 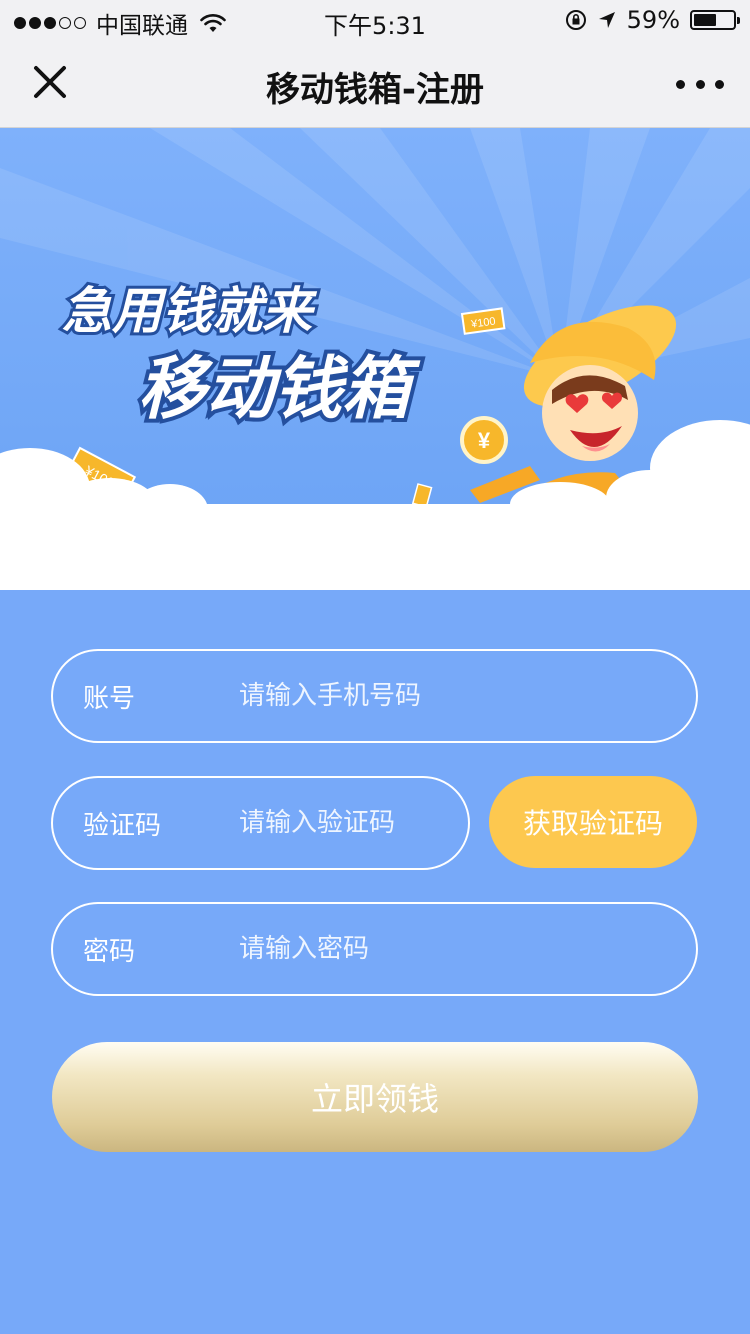 What do you see at coordinates (715, 20) in the screenshot?
I see `battery-icon` at bounding box center [715, 20].